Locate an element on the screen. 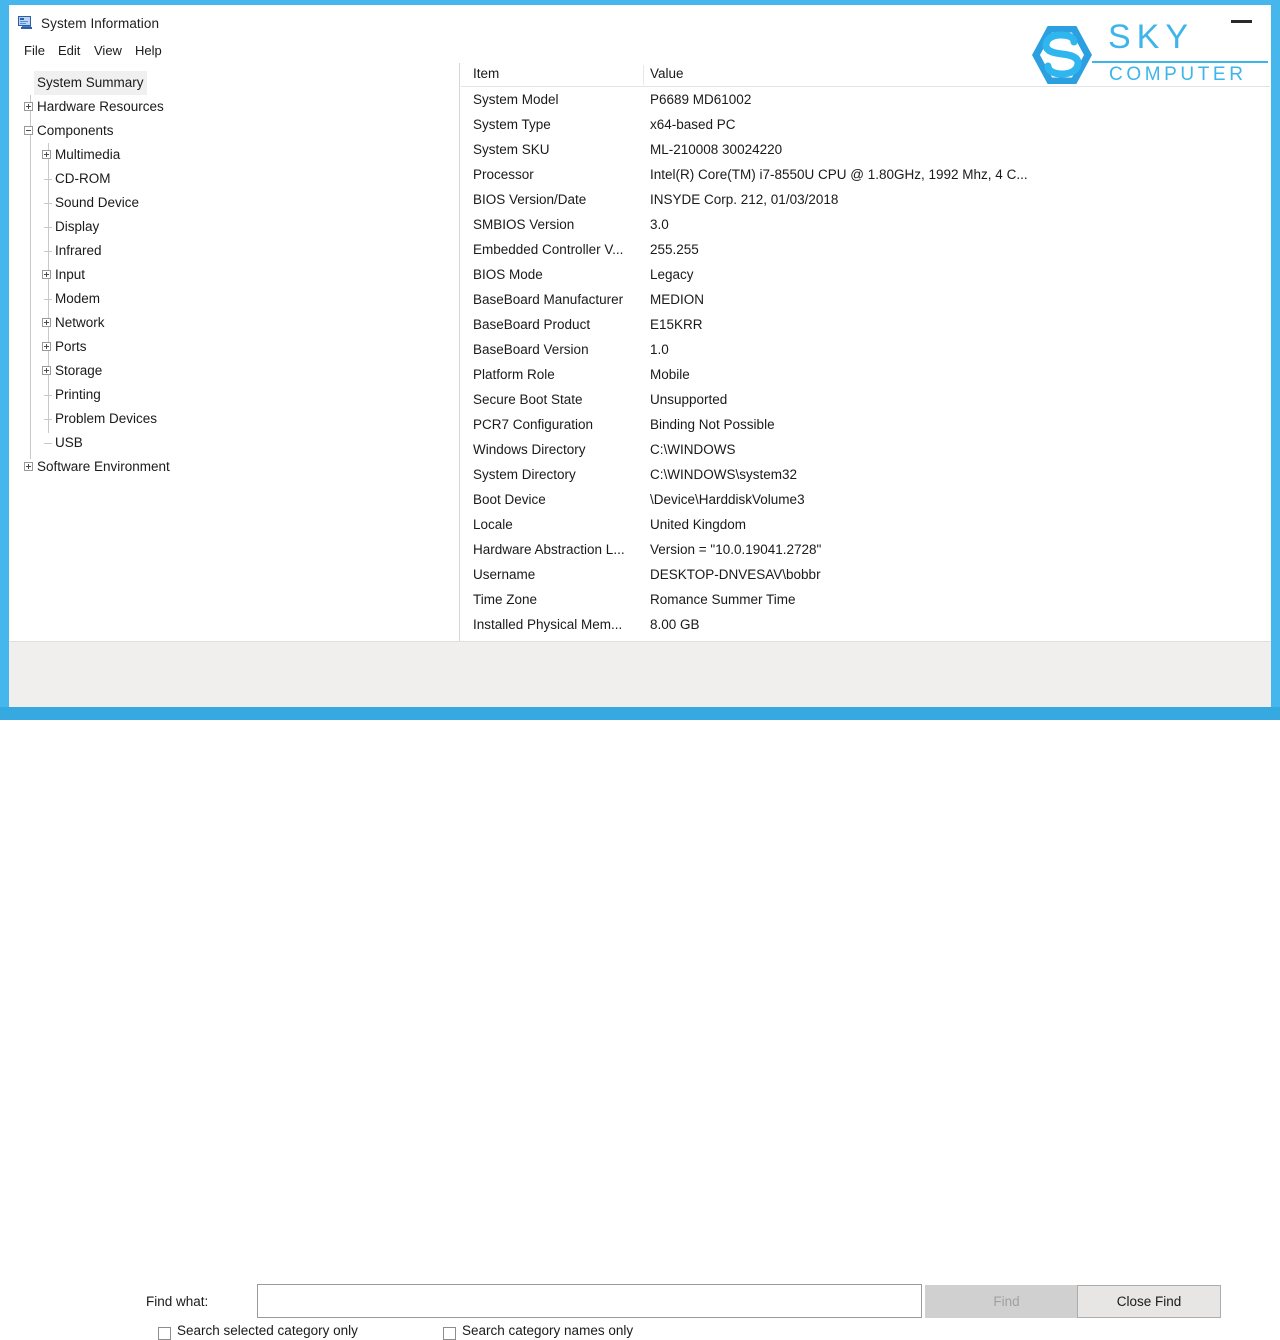  table-row: Locale United Kingdom is located at coordinates (865, 524).